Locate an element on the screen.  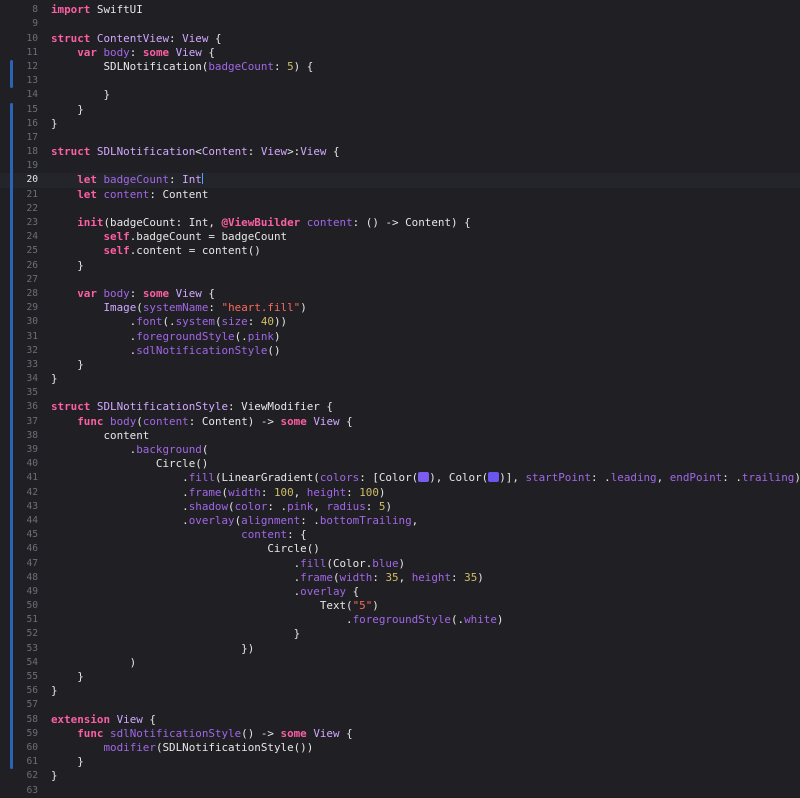
line-number: 30 is located at coordinates (32, 322).